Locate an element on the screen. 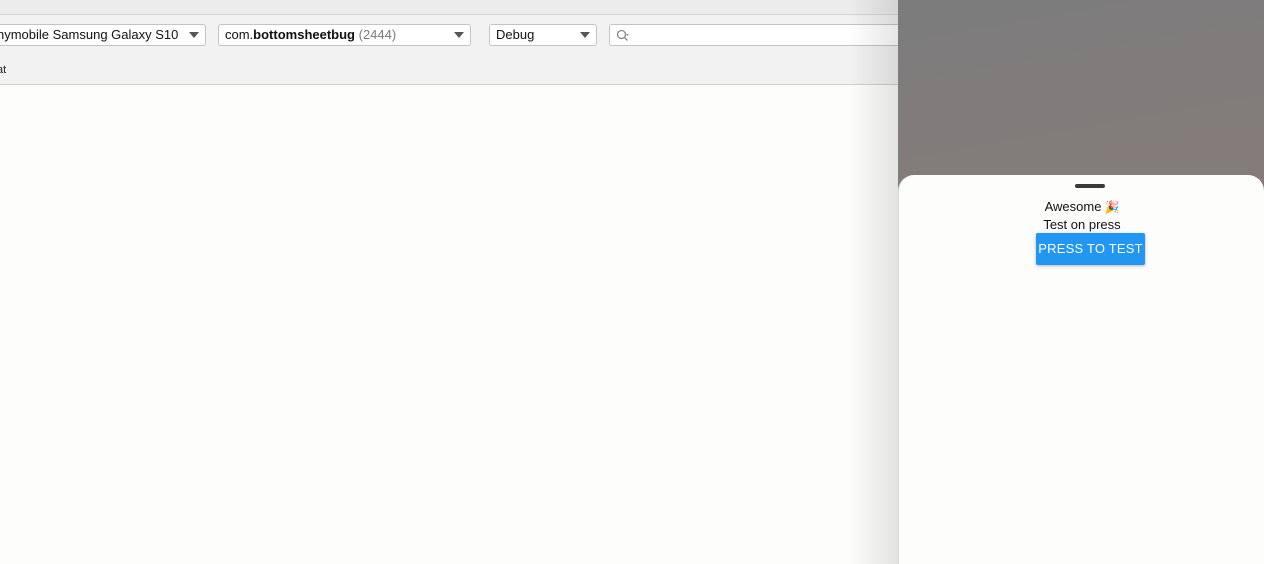  log-level-label: Debug is located at coordinates (515, 34).